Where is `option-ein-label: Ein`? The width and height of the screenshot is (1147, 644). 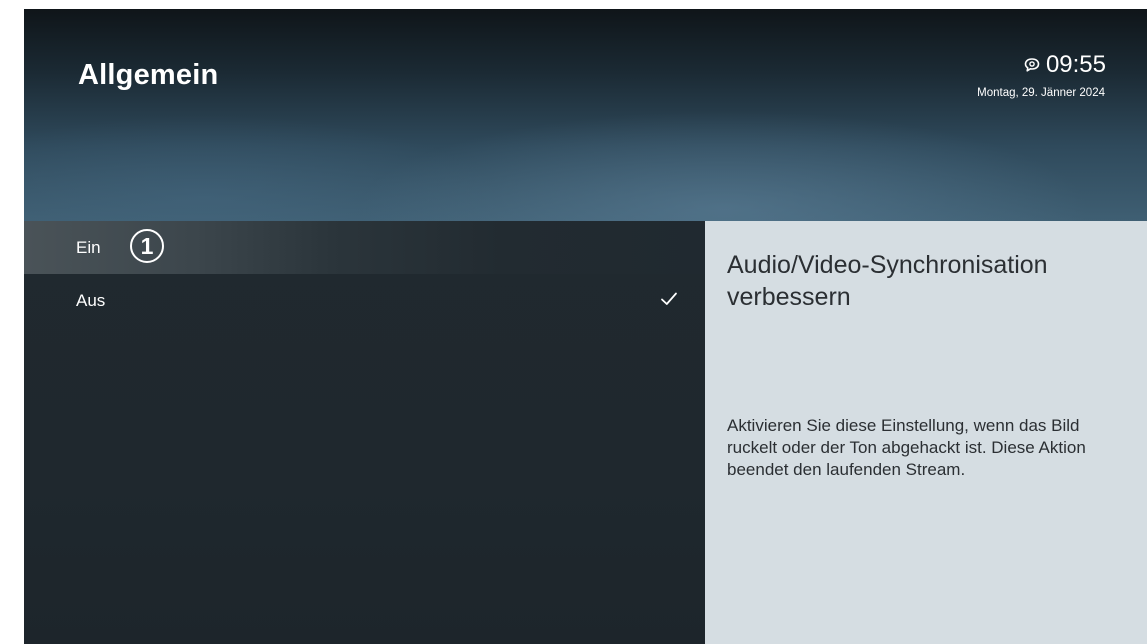
option-ein-label: Ein is located at coordinates (88, 247).